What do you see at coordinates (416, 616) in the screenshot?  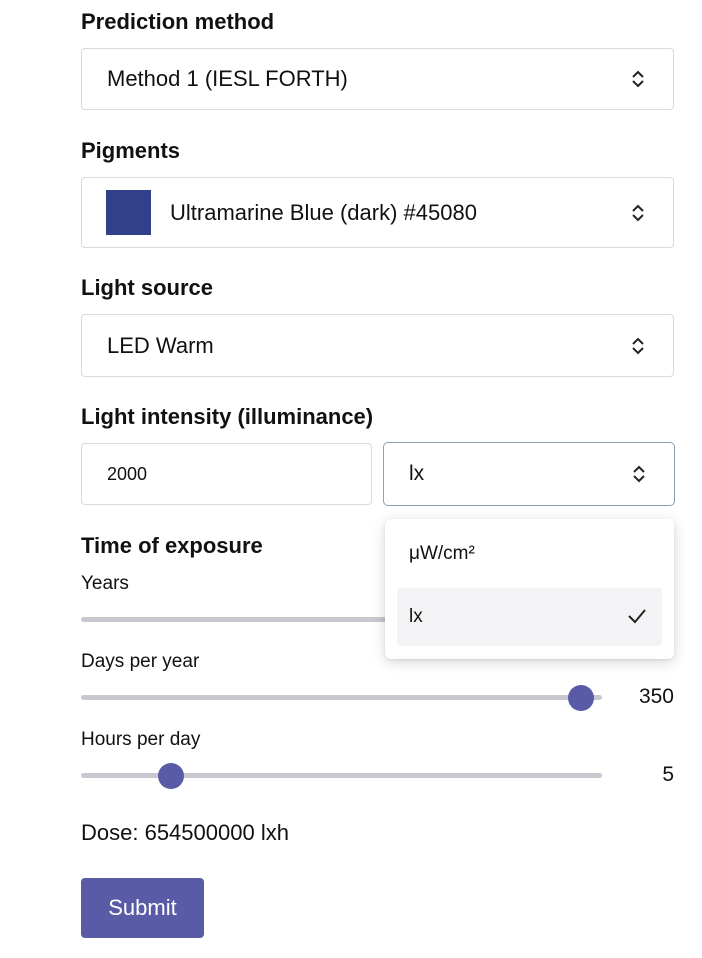 I see `unit-option-label: lx` at bounding box center [416, 616].